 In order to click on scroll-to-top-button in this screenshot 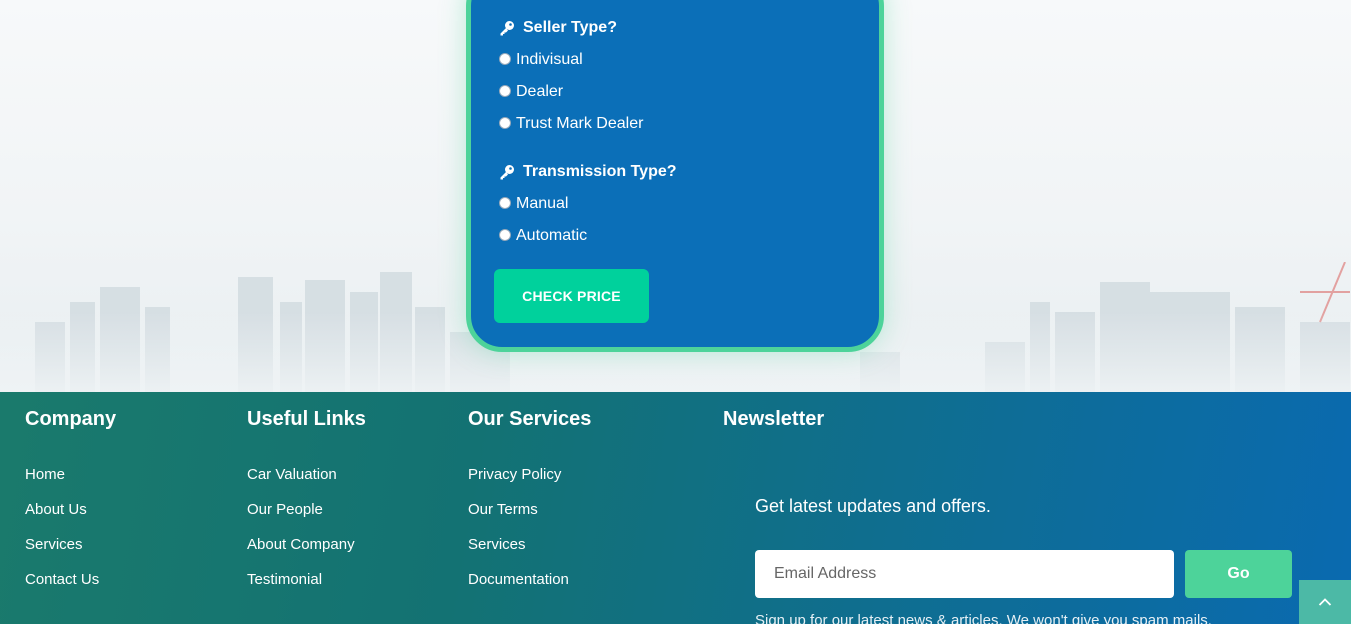, I will do `click(1325, 602)`.